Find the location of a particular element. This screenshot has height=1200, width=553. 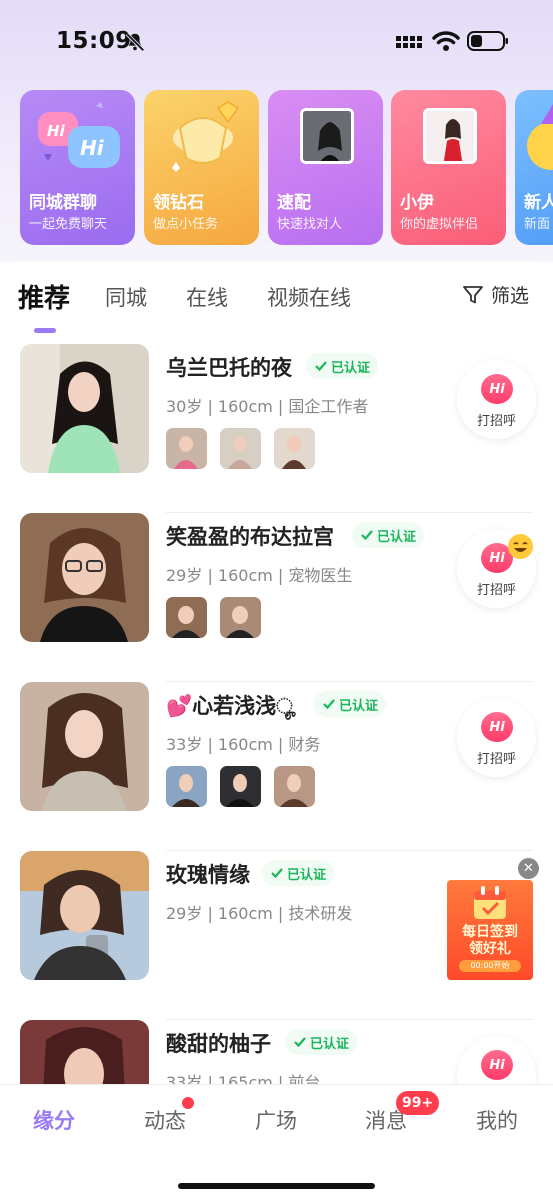

tab-bar: 推荐 同城 在线 视频在线 筛选 is located at coordinates (276, 305).